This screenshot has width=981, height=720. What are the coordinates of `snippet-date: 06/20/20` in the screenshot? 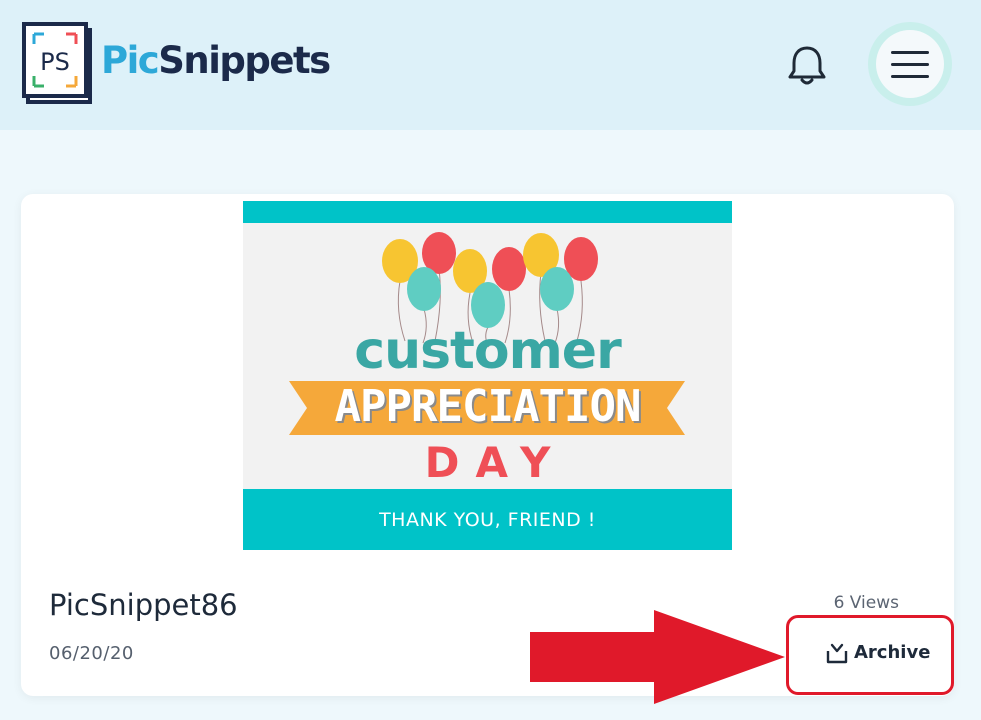 It's located at (91, 653).